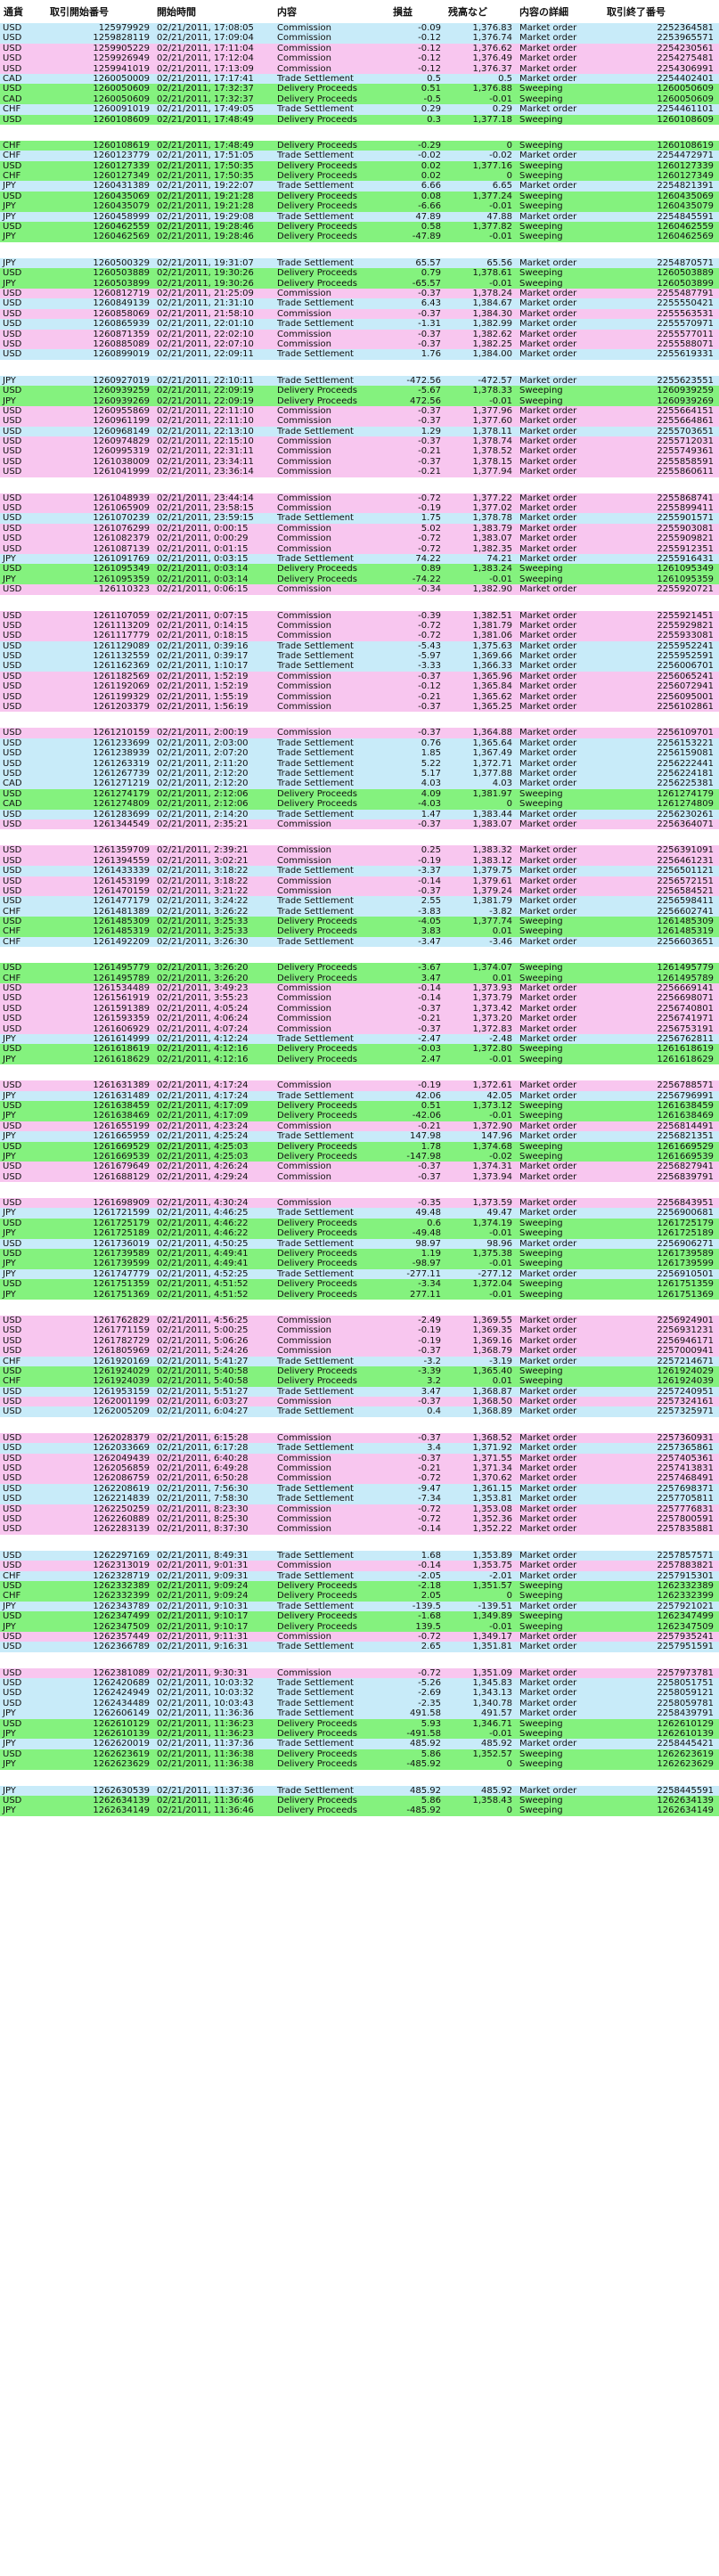 This screenshot has width=719, height=2576. What do you see at coordinates (492, 529) in the screenshot?
I see `cell-balance: 1,383.79` at bounding box center [492, 529].